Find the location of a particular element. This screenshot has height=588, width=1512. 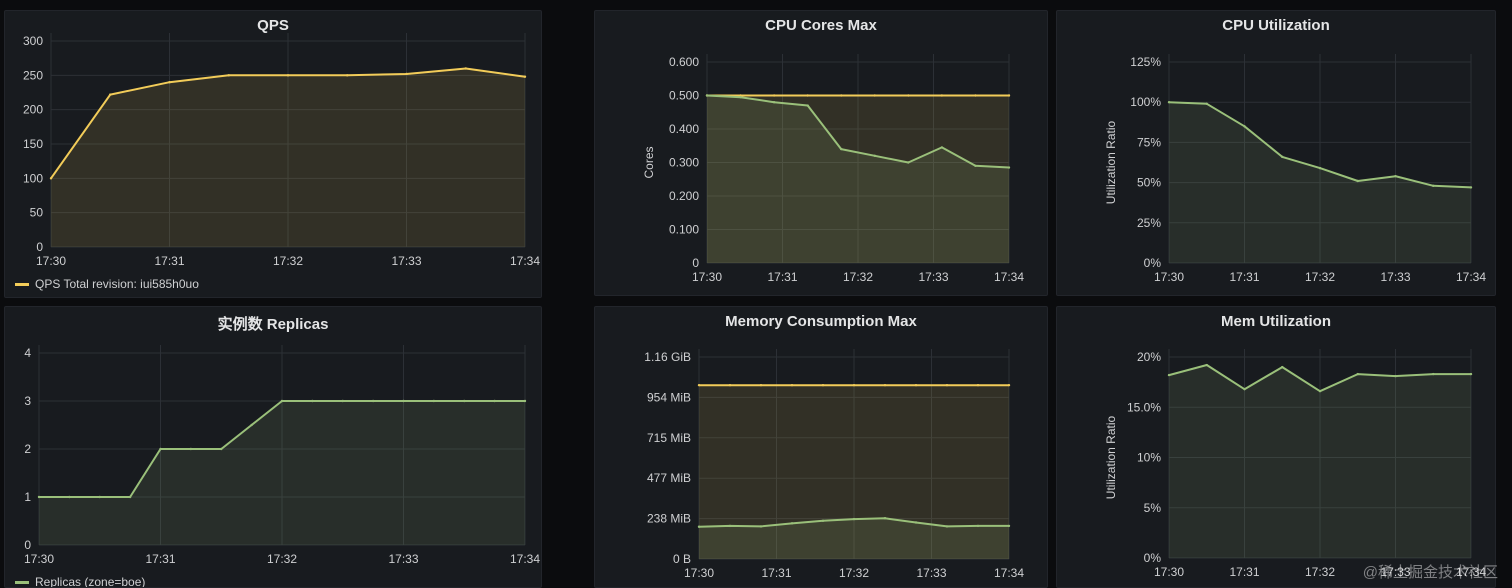

cpu_cores-ylabel: Cores is located at coordinates (649, 162).